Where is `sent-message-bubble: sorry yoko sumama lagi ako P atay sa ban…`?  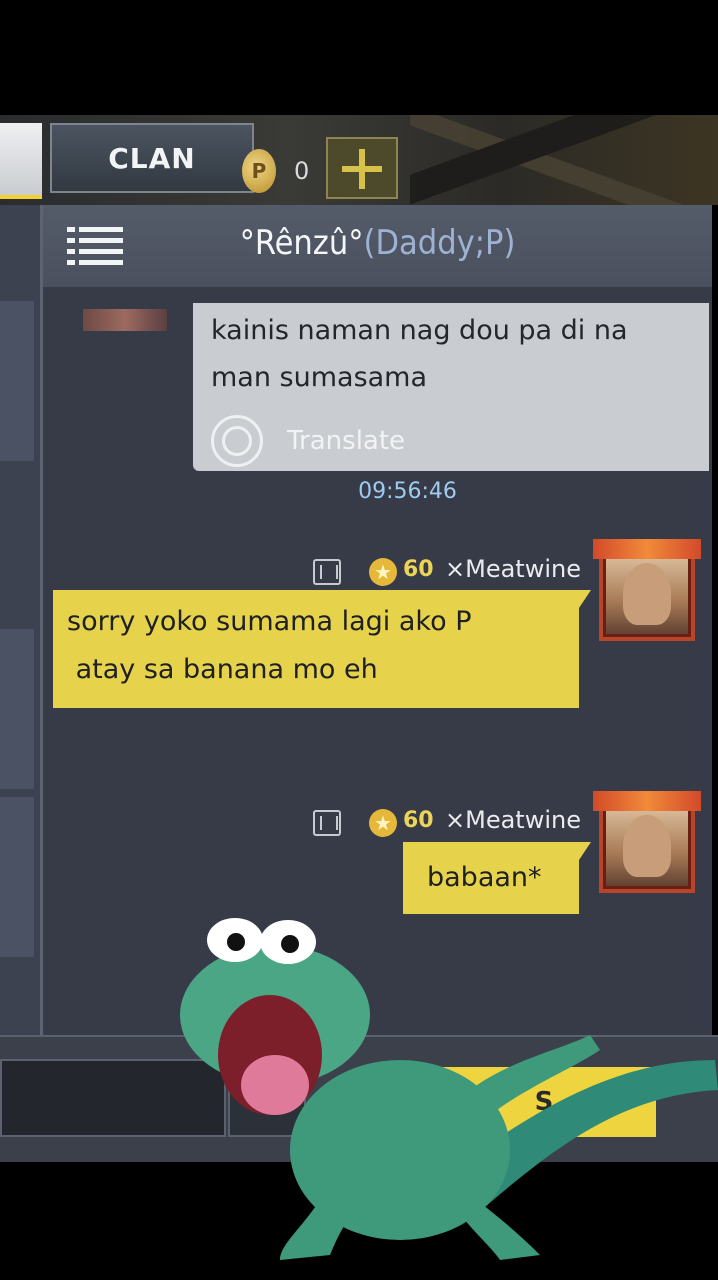
sent-message-bubble: sorry yoko sumama lagi ako P atay sa ban… is located at coordinates (322, 649).